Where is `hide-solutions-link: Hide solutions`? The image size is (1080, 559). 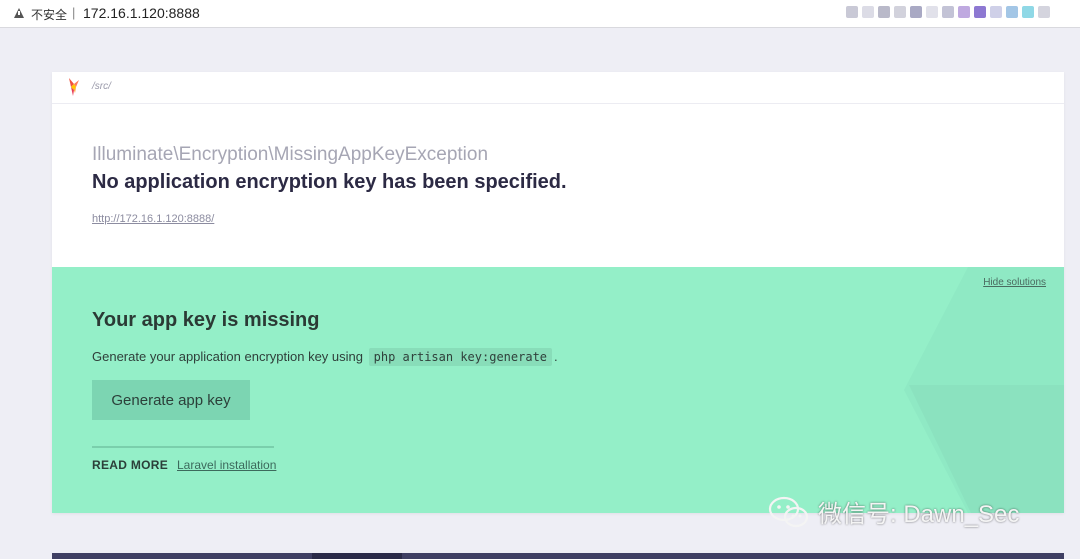 hide-solutions-link: Hide solutions is located at coordinates (1014, 282).